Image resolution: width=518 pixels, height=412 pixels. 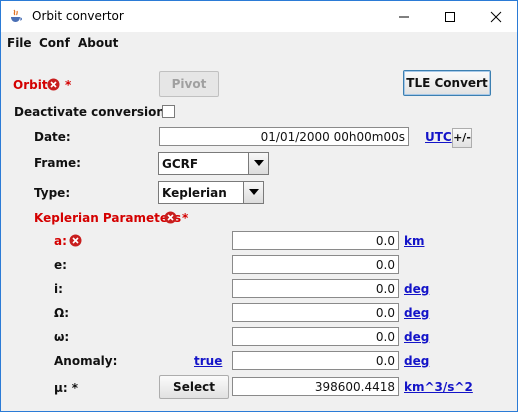 I want to click on maximize-button, so click(x=450, y=16).